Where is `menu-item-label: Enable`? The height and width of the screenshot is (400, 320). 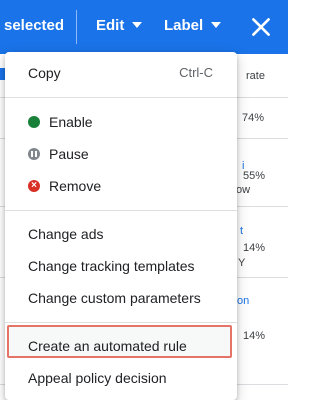 menu-item-label: Enable is located at coordinates (71, 122).